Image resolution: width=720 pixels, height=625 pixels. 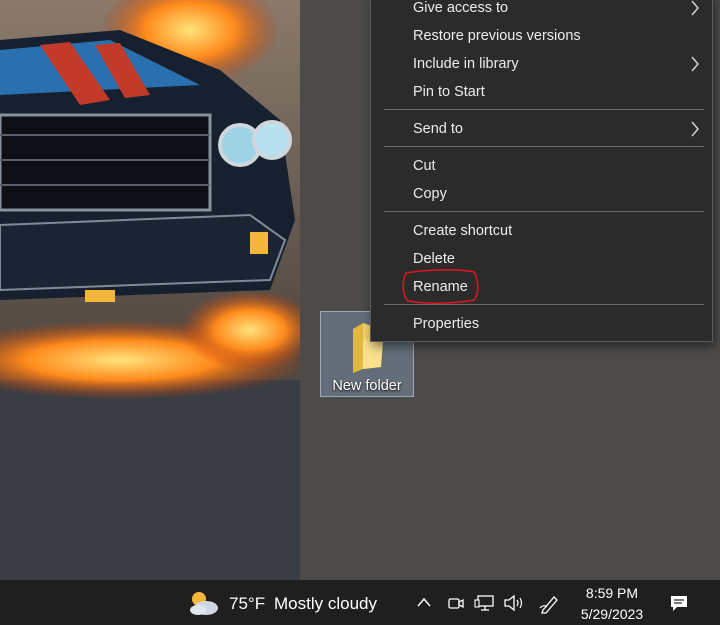 What do you see at coordinates (456, 605) in the screenshot?
I see `meet-now-icon` at bounding box center [456, 605].